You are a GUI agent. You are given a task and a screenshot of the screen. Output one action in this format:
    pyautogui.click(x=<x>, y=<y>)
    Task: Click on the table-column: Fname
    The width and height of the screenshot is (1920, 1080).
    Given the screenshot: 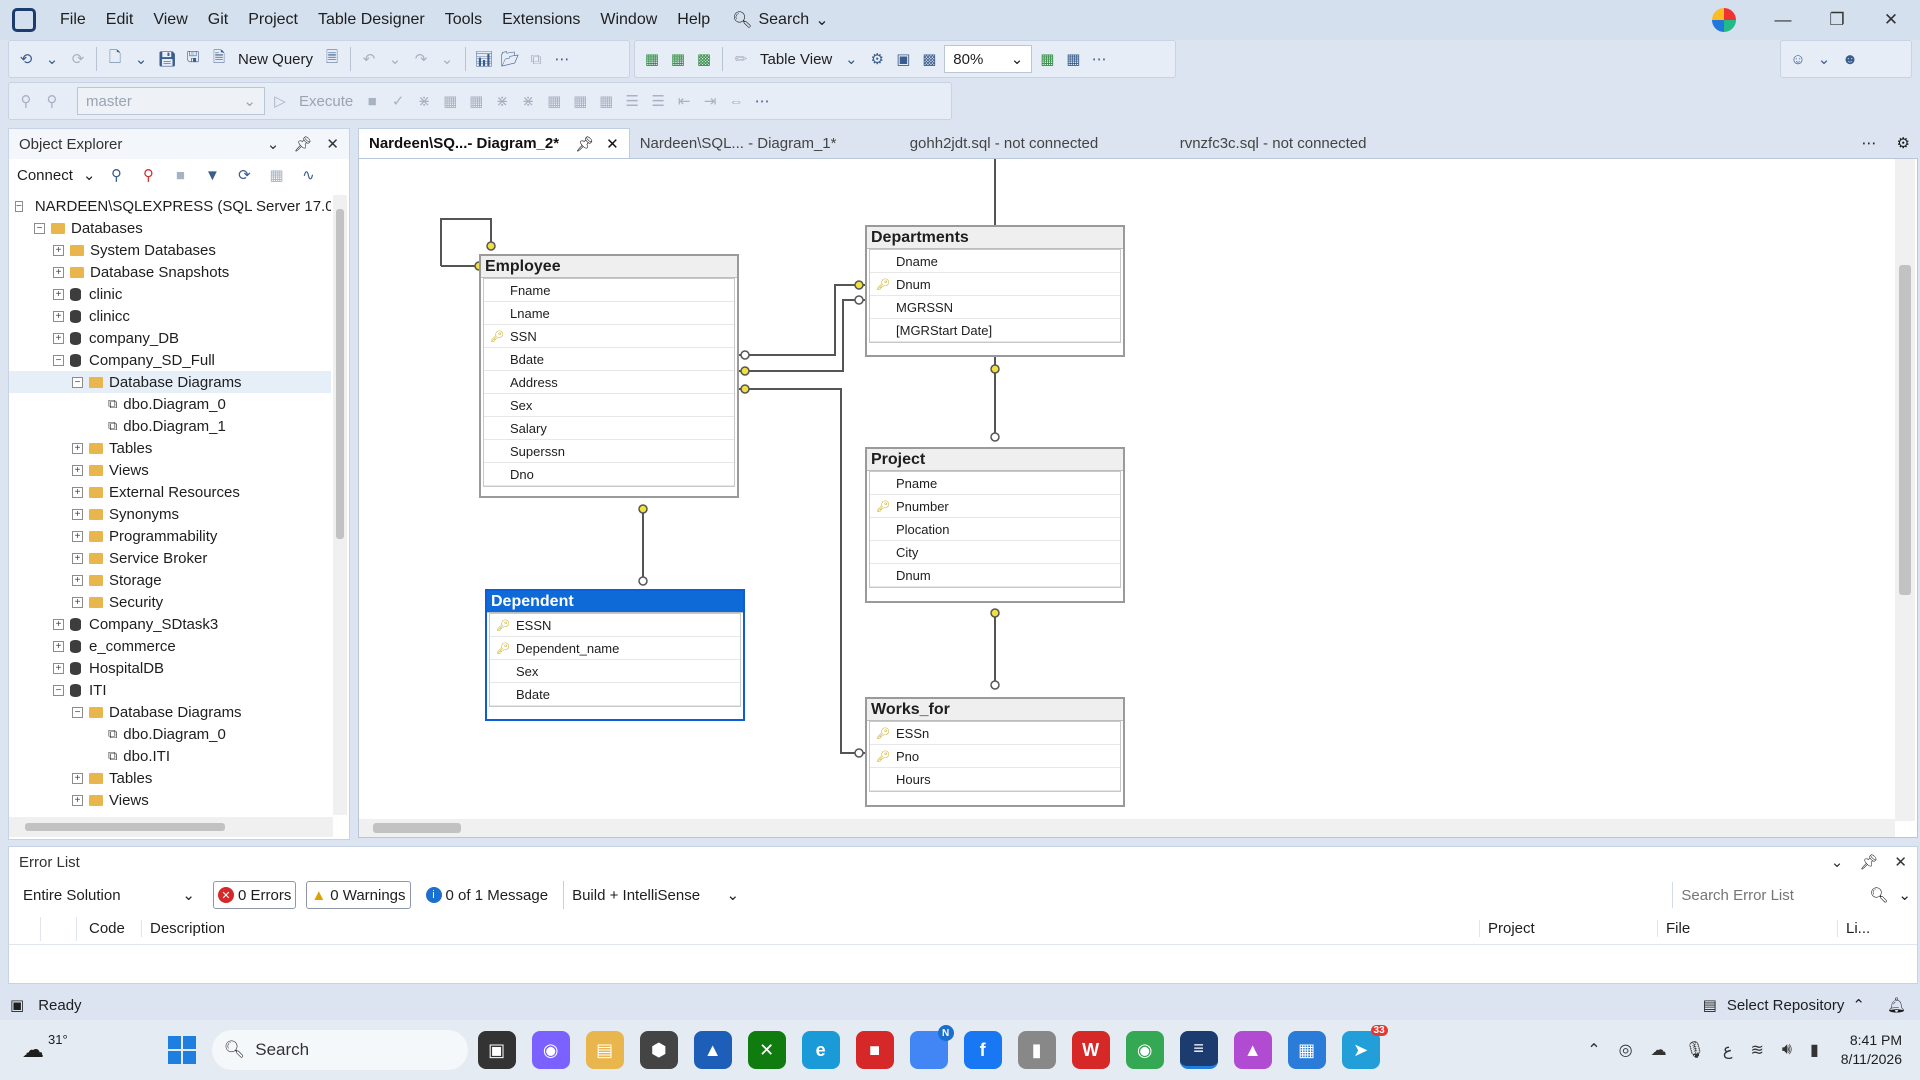 What is the action you would take?
    pyautogui.click(x=609, y=290)
    